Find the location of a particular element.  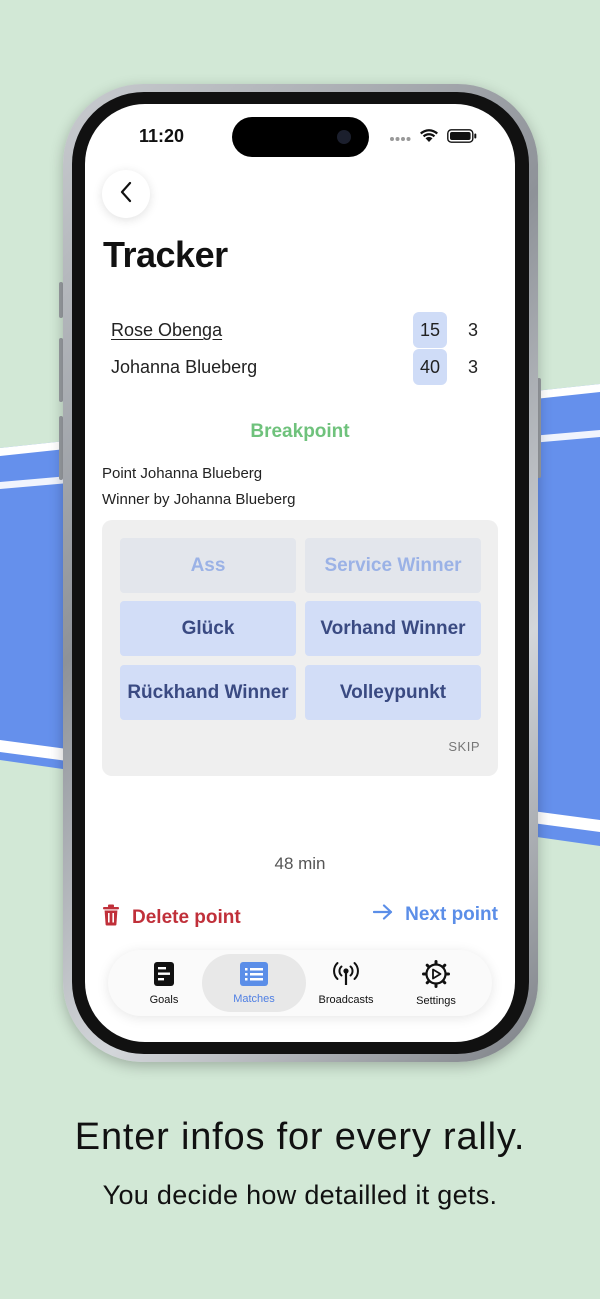

forehand-winner-button: Vorhand Winner is located at coordinates (393, 628).